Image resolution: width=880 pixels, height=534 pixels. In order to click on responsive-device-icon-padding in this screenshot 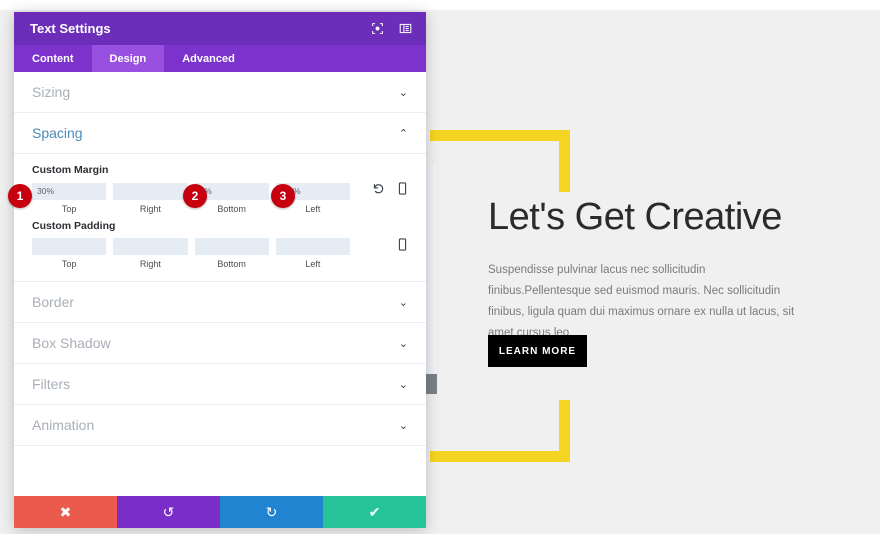, I will do `click(402, 244)`.